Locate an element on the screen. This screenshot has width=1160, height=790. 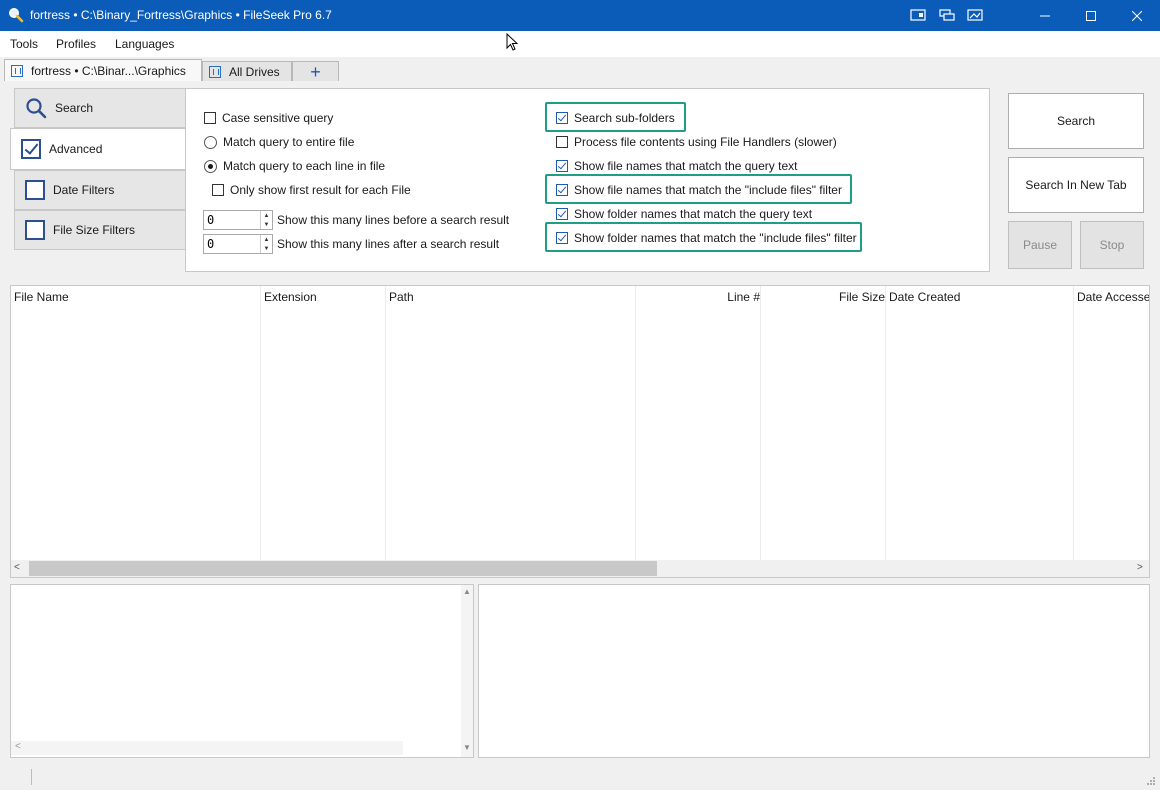
vertical-scrollbar: ▲ ▼ is located at coordinates (467, 671).